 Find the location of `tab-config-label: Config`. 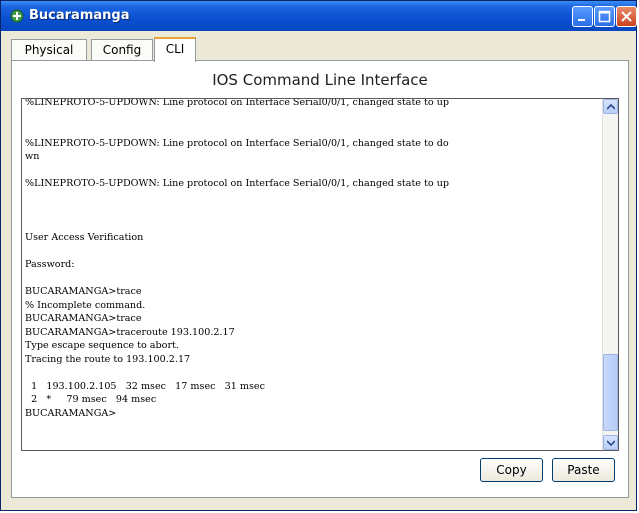

tab-config-label: Config is located at coordinates (122, 50).